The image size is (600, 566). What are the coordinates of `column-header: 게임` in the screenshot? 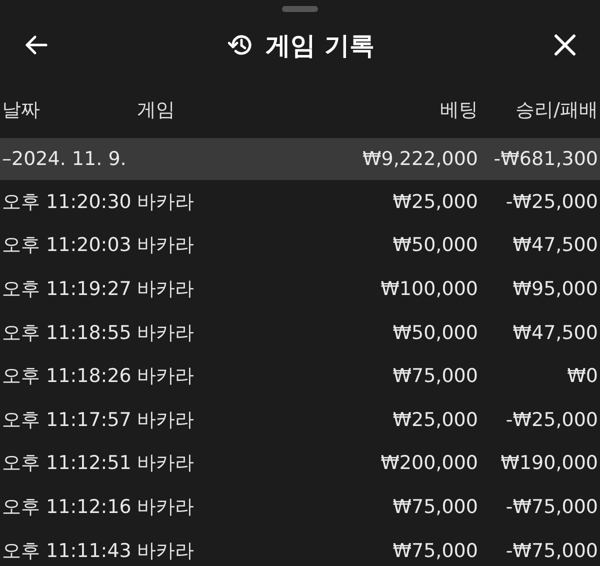 It's located at (232, 110).